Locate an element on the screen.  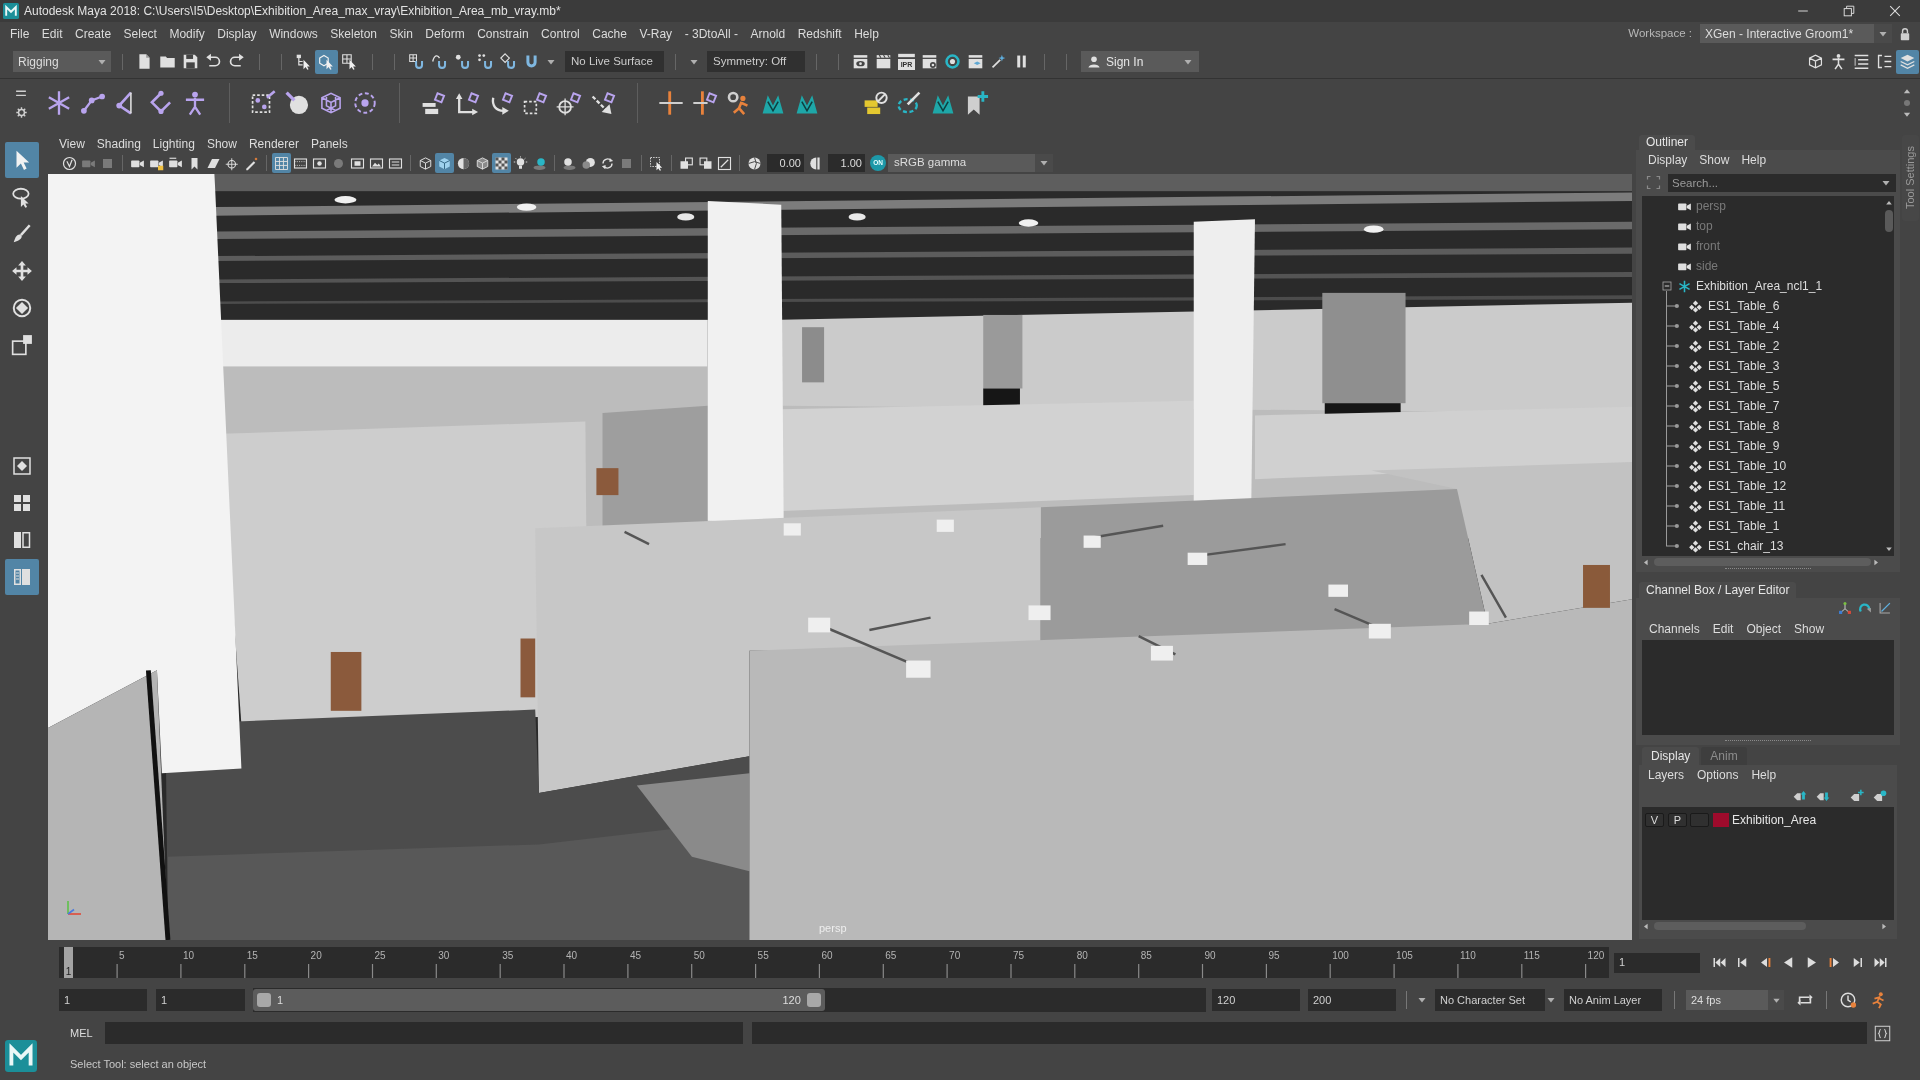
menu-item: Skin is located at coordinates (401, 33).